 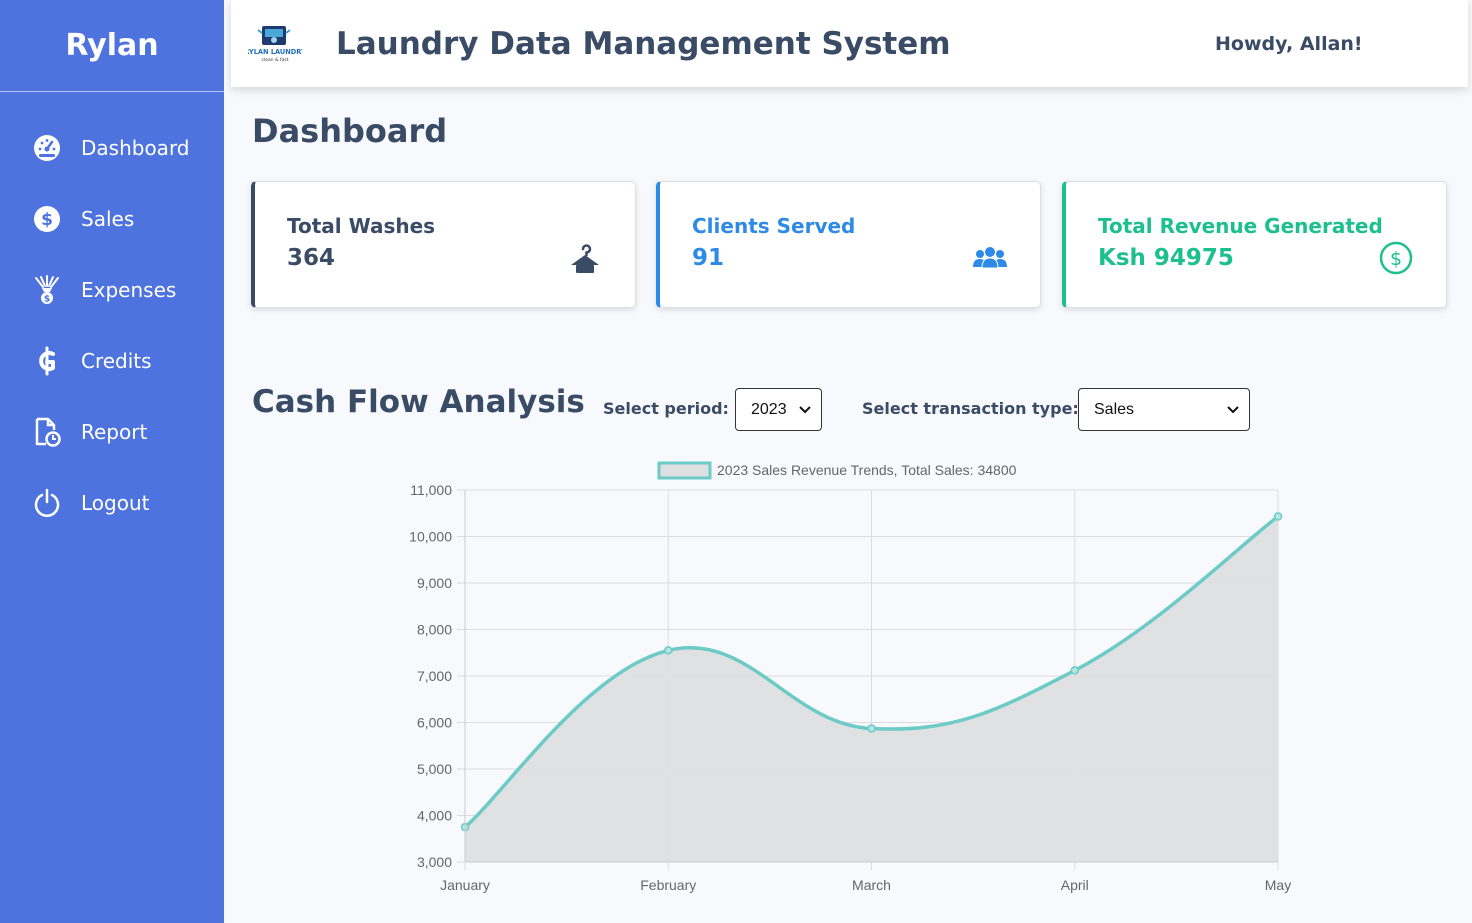 I want to click on y-tick-label: 6,000, so click(x=434, y=723).